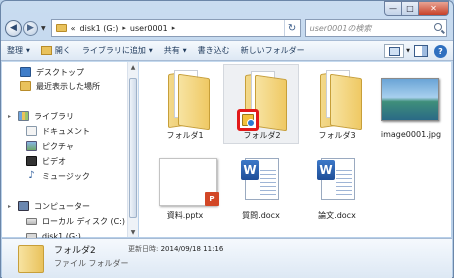 The image size is (454, 278). What do you see at coordinates (133, 232) in the screenshot?
I see `scroll-down-arrow-icon: ▼` at bounding box center [133, 232].